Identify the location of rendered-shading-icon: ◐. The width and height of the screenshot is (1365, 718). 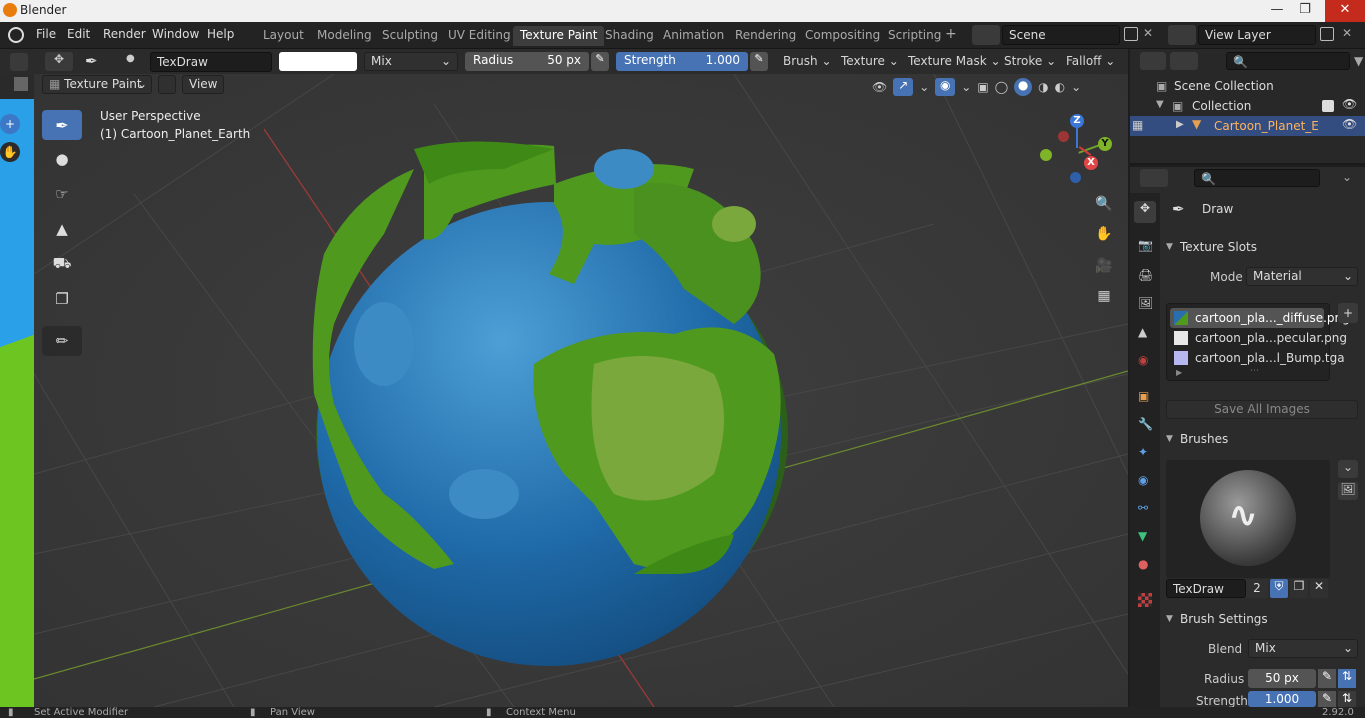
(1060, 87).